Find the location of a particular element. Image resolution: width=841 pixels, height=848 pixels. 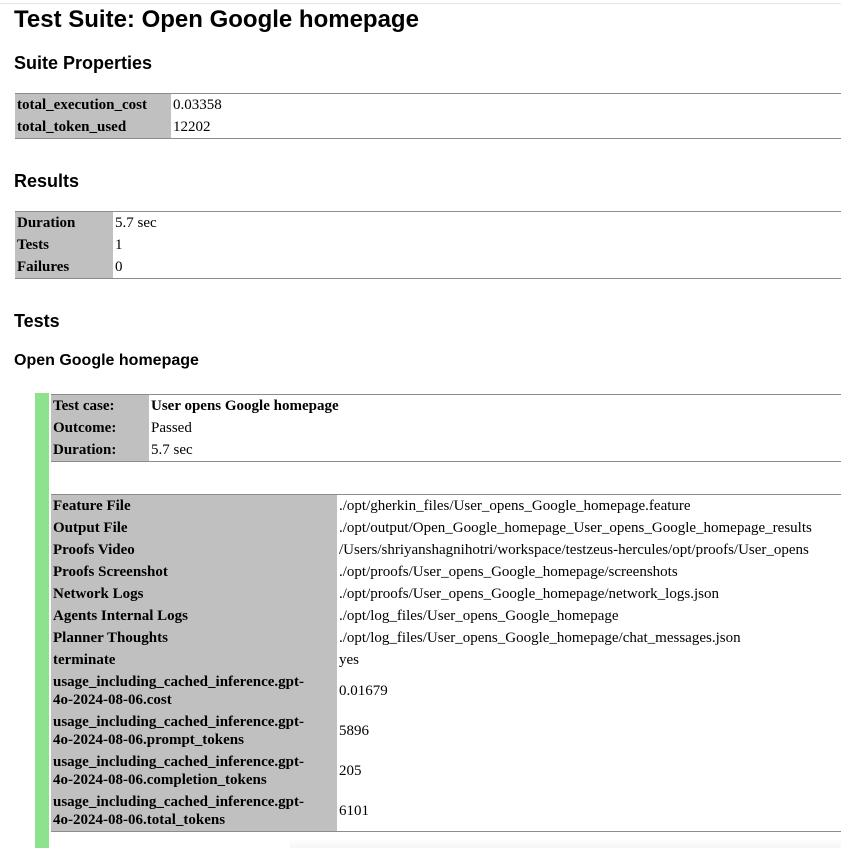

detail-key: terminate is located at coordinates (194, 660).